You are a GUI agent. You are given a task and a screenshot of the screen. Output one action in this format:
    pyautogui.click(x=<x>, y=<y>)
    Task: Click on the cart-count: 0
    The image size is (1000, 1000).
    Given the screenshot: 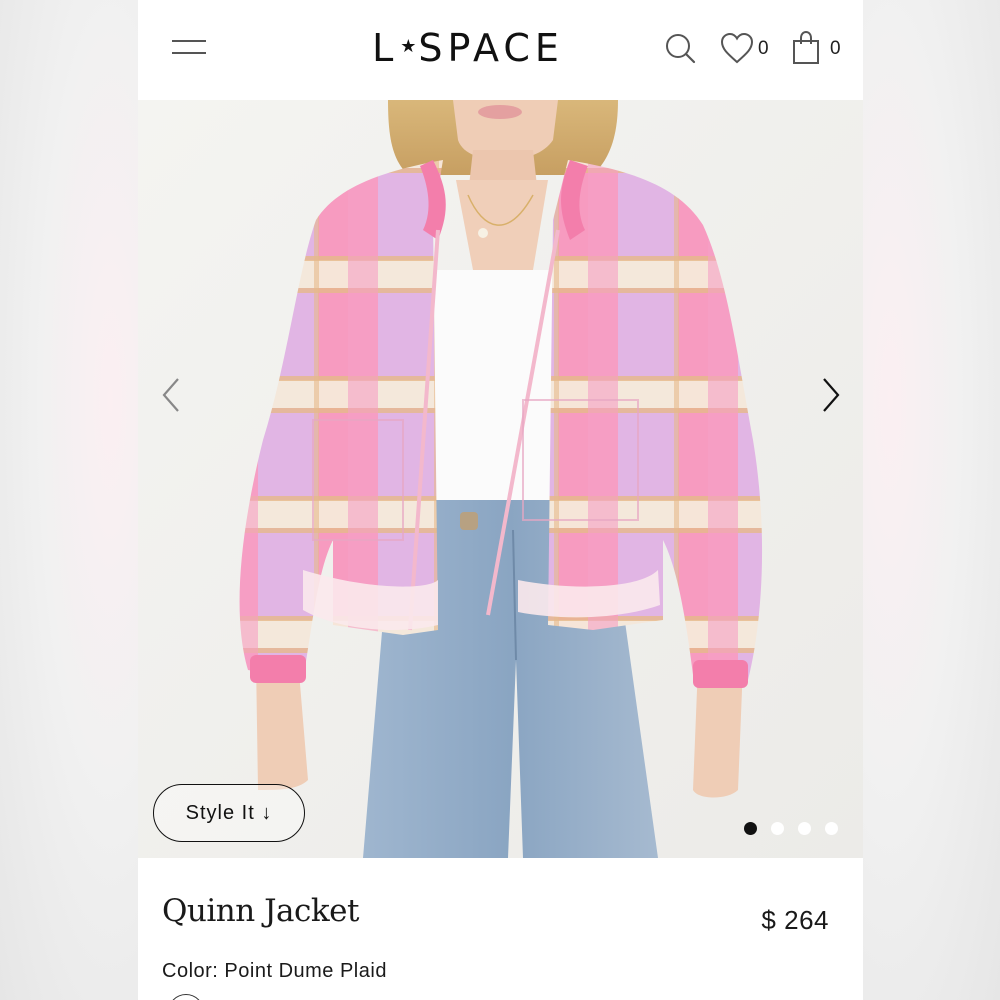 What is the action you would take?
    pyautogui.click(x=835, y=48)
    